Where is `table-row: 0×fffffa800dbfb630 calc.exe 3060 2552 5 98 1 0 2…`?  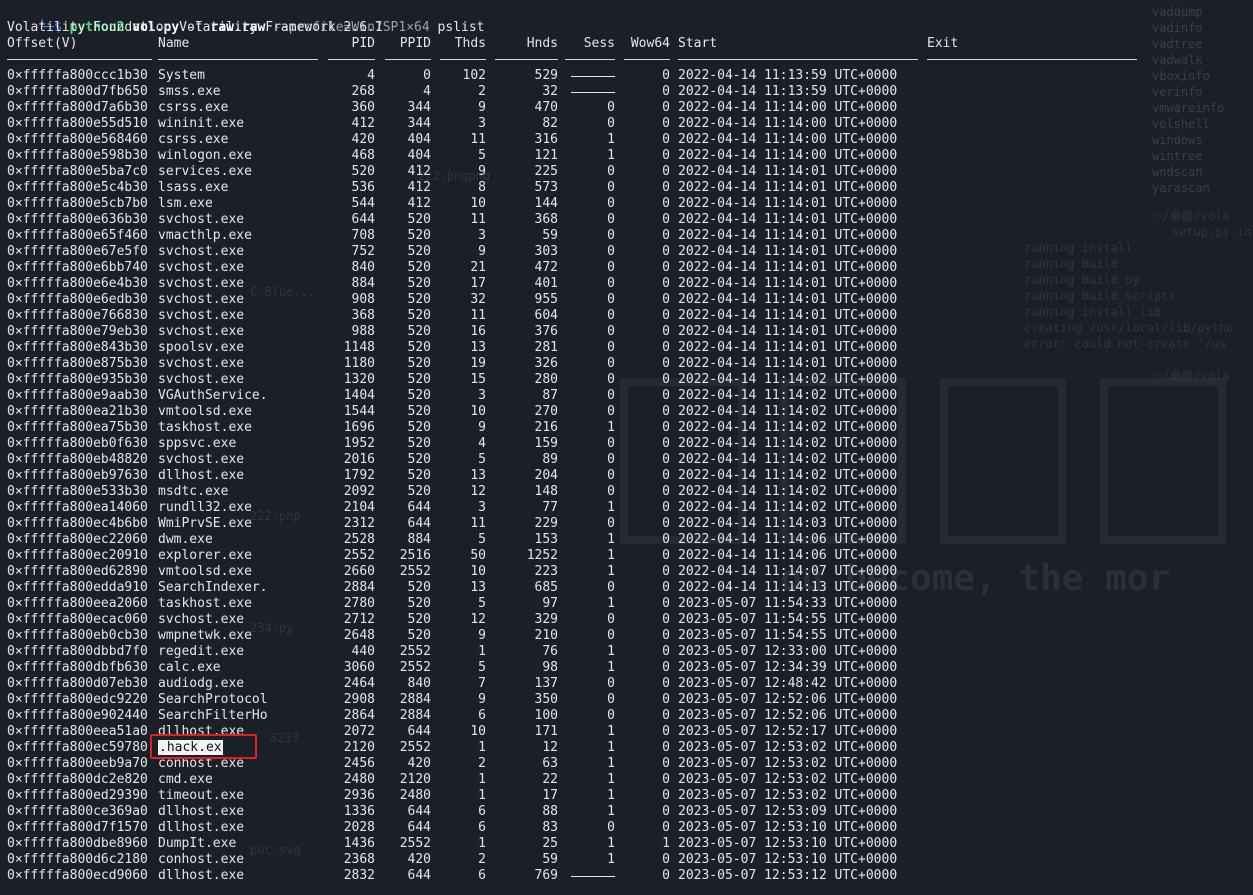
table-row: 0×fffffa800dbfb630 calc.exe 3060 2552 5 98 1 0 2… is located at coordinates (626, 668).